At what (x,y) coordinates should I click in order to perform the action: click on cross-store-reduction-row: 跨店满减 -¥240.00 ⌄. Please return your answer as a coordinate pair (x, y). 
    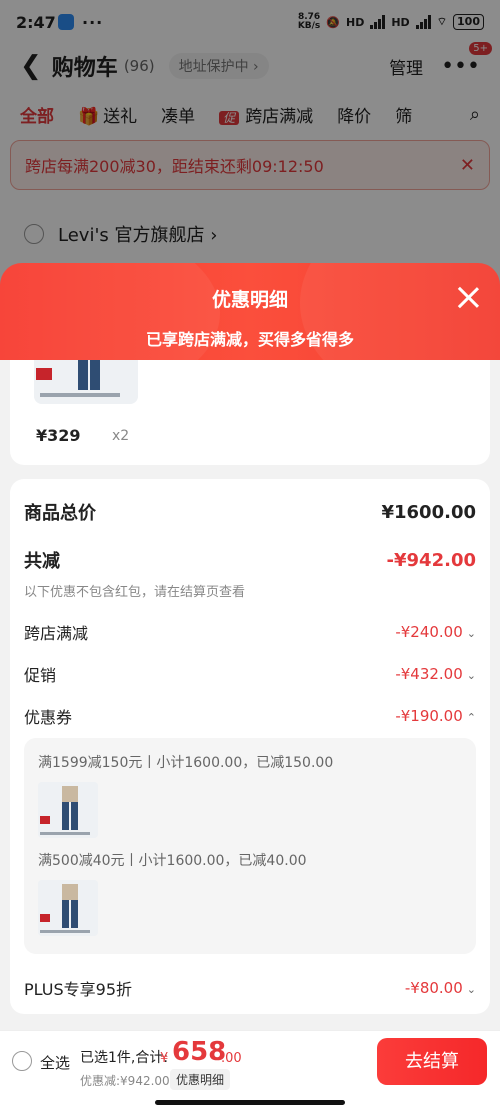
    Looking at the image, I should click on (250, 632).